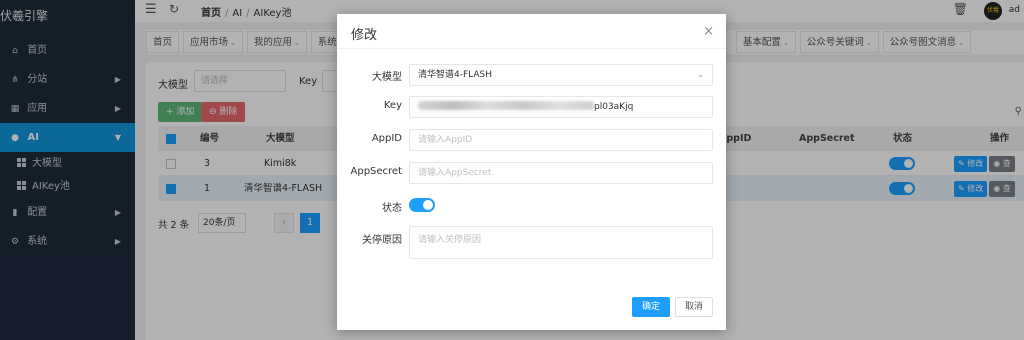 The height and width of the screenshot is (340, 1024). I want to click on key-visible-suffix: pl03aKjq, so click(614, 107).